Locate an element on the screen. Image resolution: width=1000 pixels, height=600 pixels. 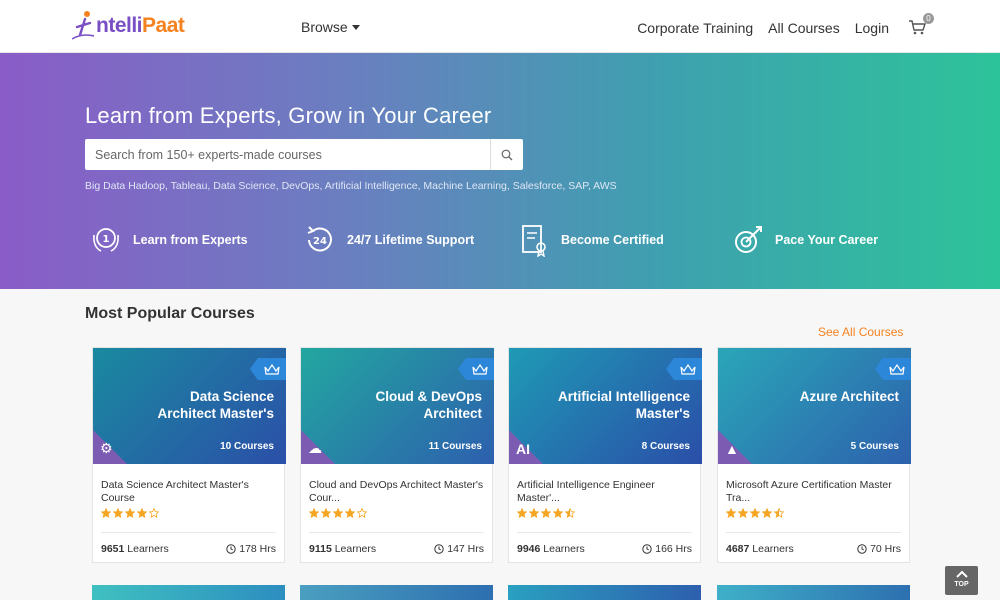
category-icon: ▲ is located at coordinates (732, 449).